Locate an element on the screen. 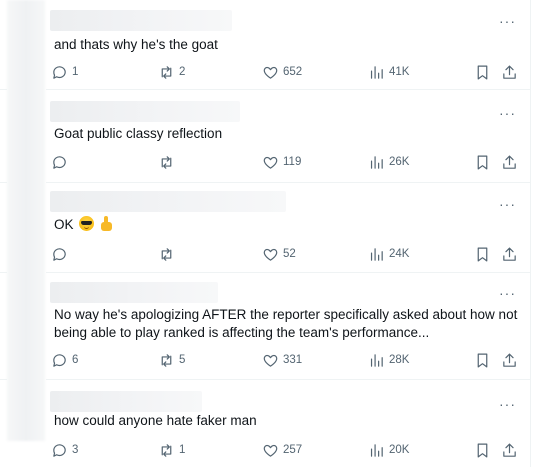 The width and height of the screenshot is (535, 467). views-button: 41K is located at coordinates (388, 72).